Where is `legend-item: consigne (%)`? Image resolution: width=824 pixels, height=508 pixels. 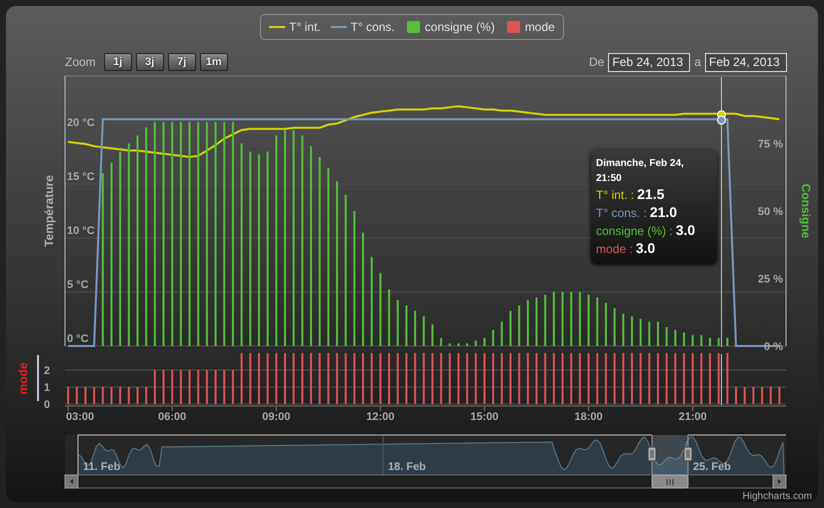
legend-item: consigne (%) is located at coordinates (449, 27).